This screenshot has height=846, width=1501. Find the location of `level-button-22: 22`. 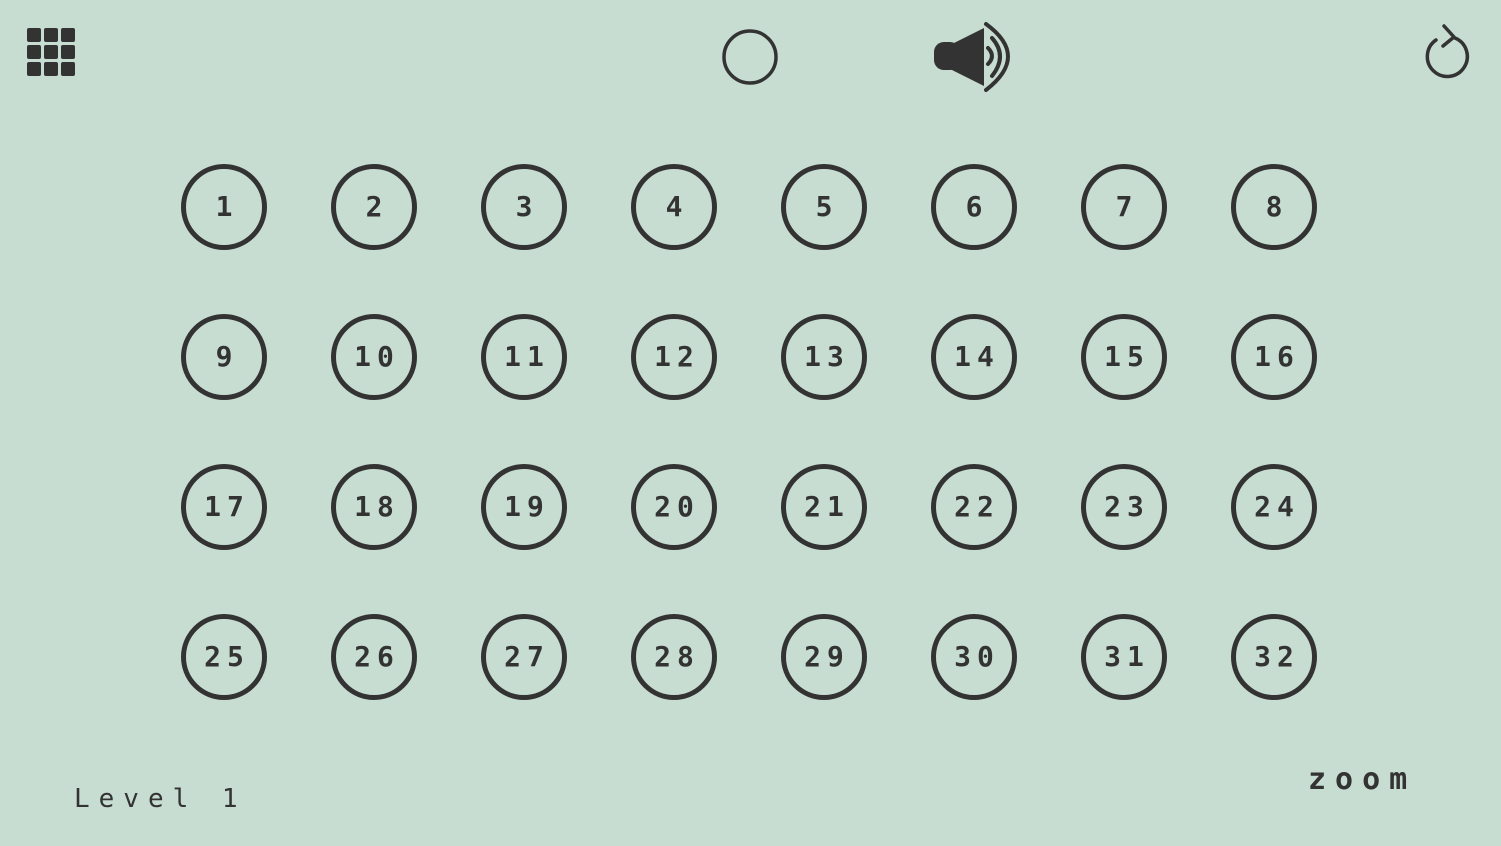

level-button-22: 22 is located at coordinates (974, 507).